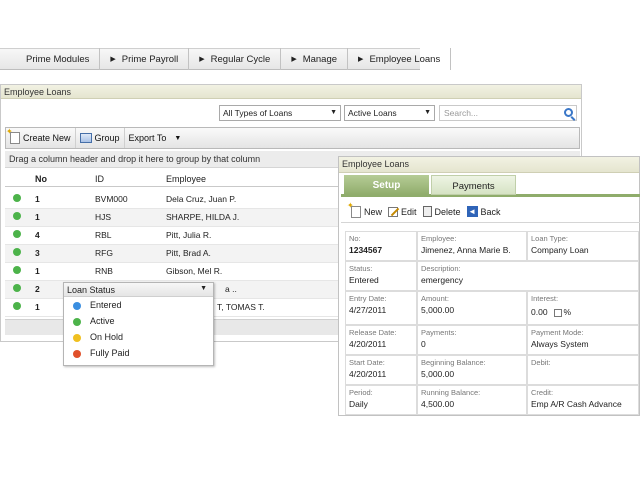 This screenshot has height=480, width=640. What do you see at coordinates (138, 290) in the screenshot?
I see `loan-status-header: Loan Status ▼` at bounding box center [138, 290].